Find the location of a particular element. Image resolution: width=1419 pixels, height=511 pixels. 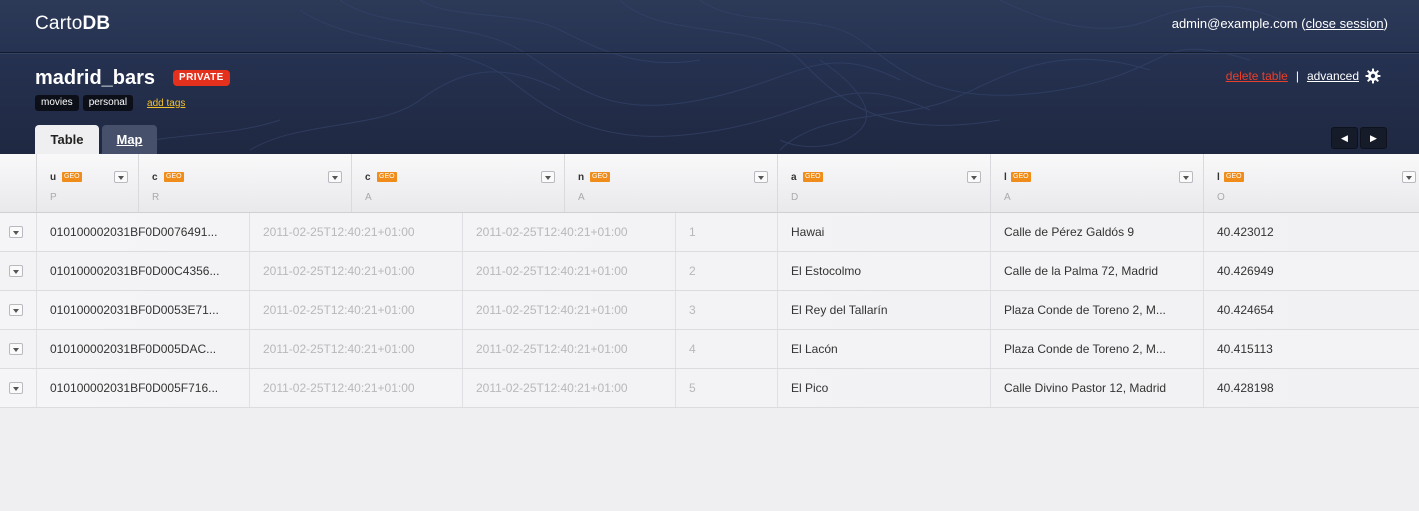

table-cell: Hawai is located at coordinates (883, 232).